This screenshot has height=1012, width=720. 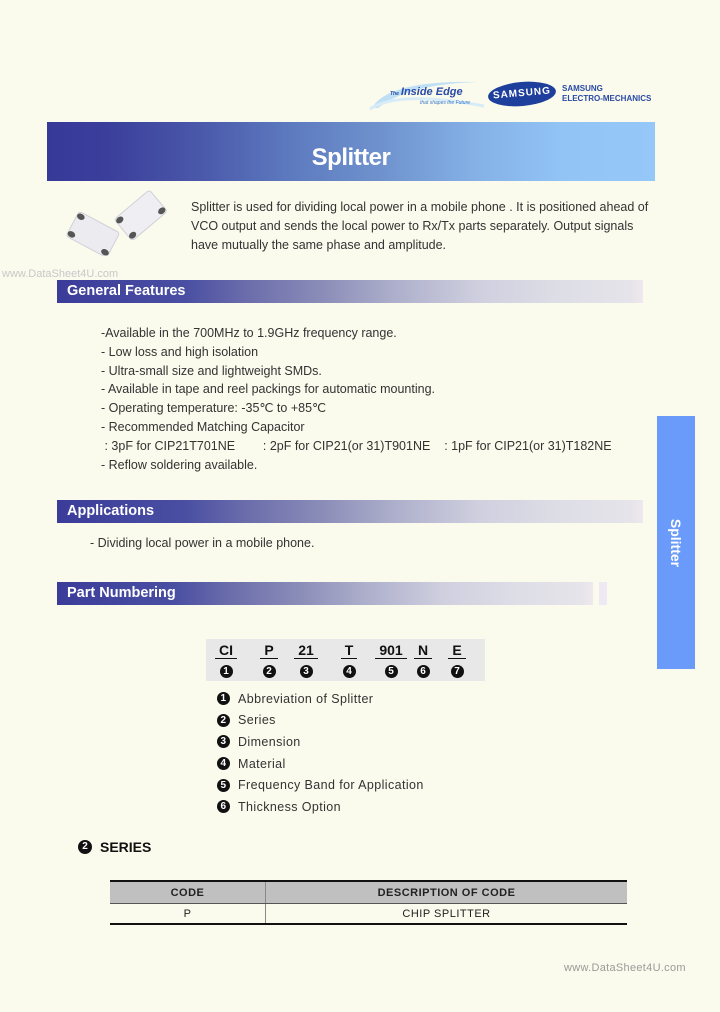 What do you see at coordinates (320, 699) in the screenshot?
I see `legend-item: 1 Abbreviation of Splitter` at bounding box center [320, 699].